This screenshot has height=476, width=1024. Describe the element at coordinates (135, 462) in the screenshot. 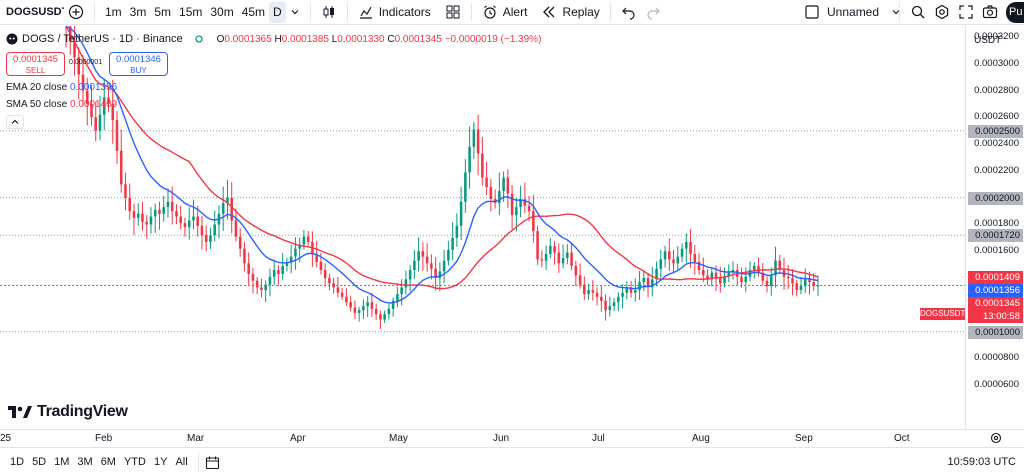

I see `range-ytd: YTD` at that location.